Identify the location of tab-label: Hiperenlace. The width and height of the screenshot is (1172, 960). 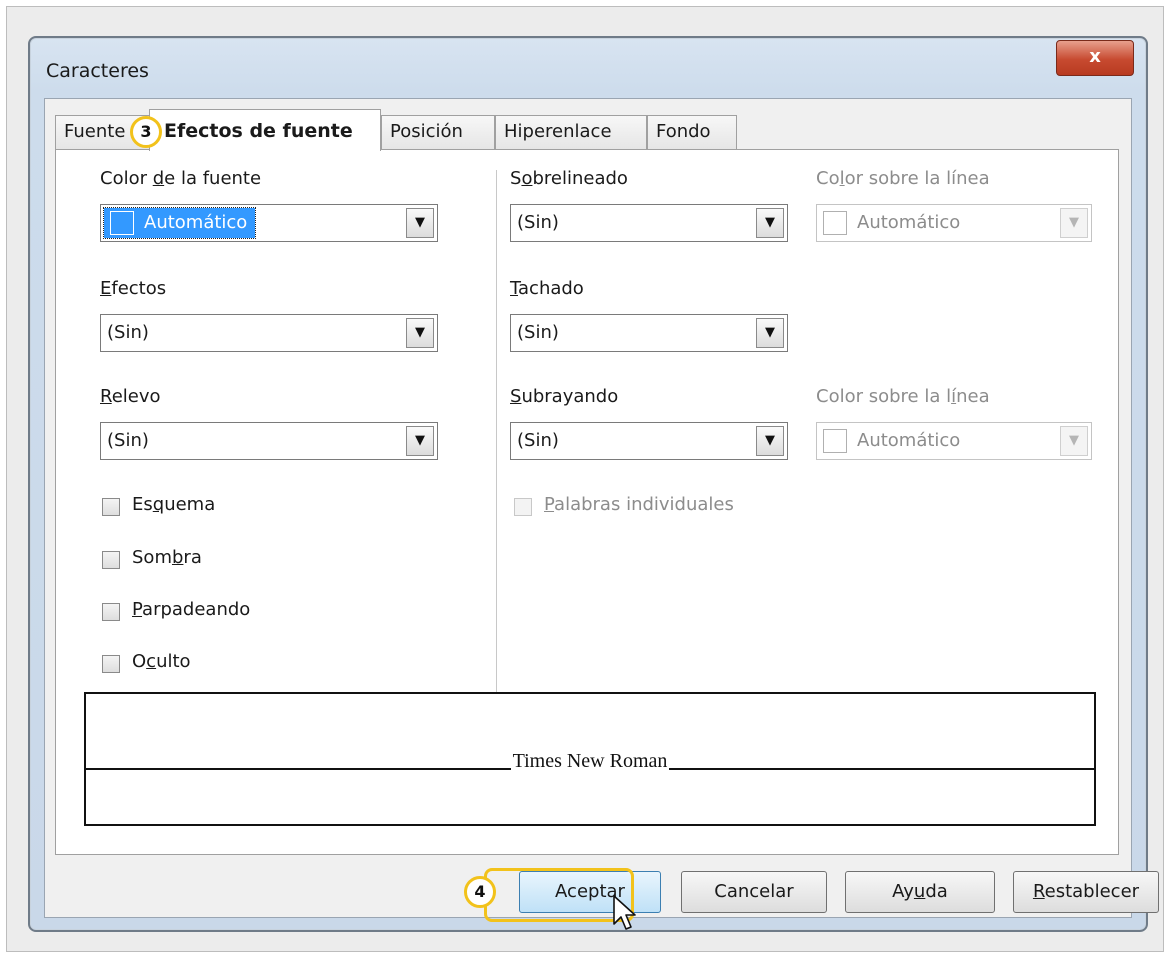
(558, 131).